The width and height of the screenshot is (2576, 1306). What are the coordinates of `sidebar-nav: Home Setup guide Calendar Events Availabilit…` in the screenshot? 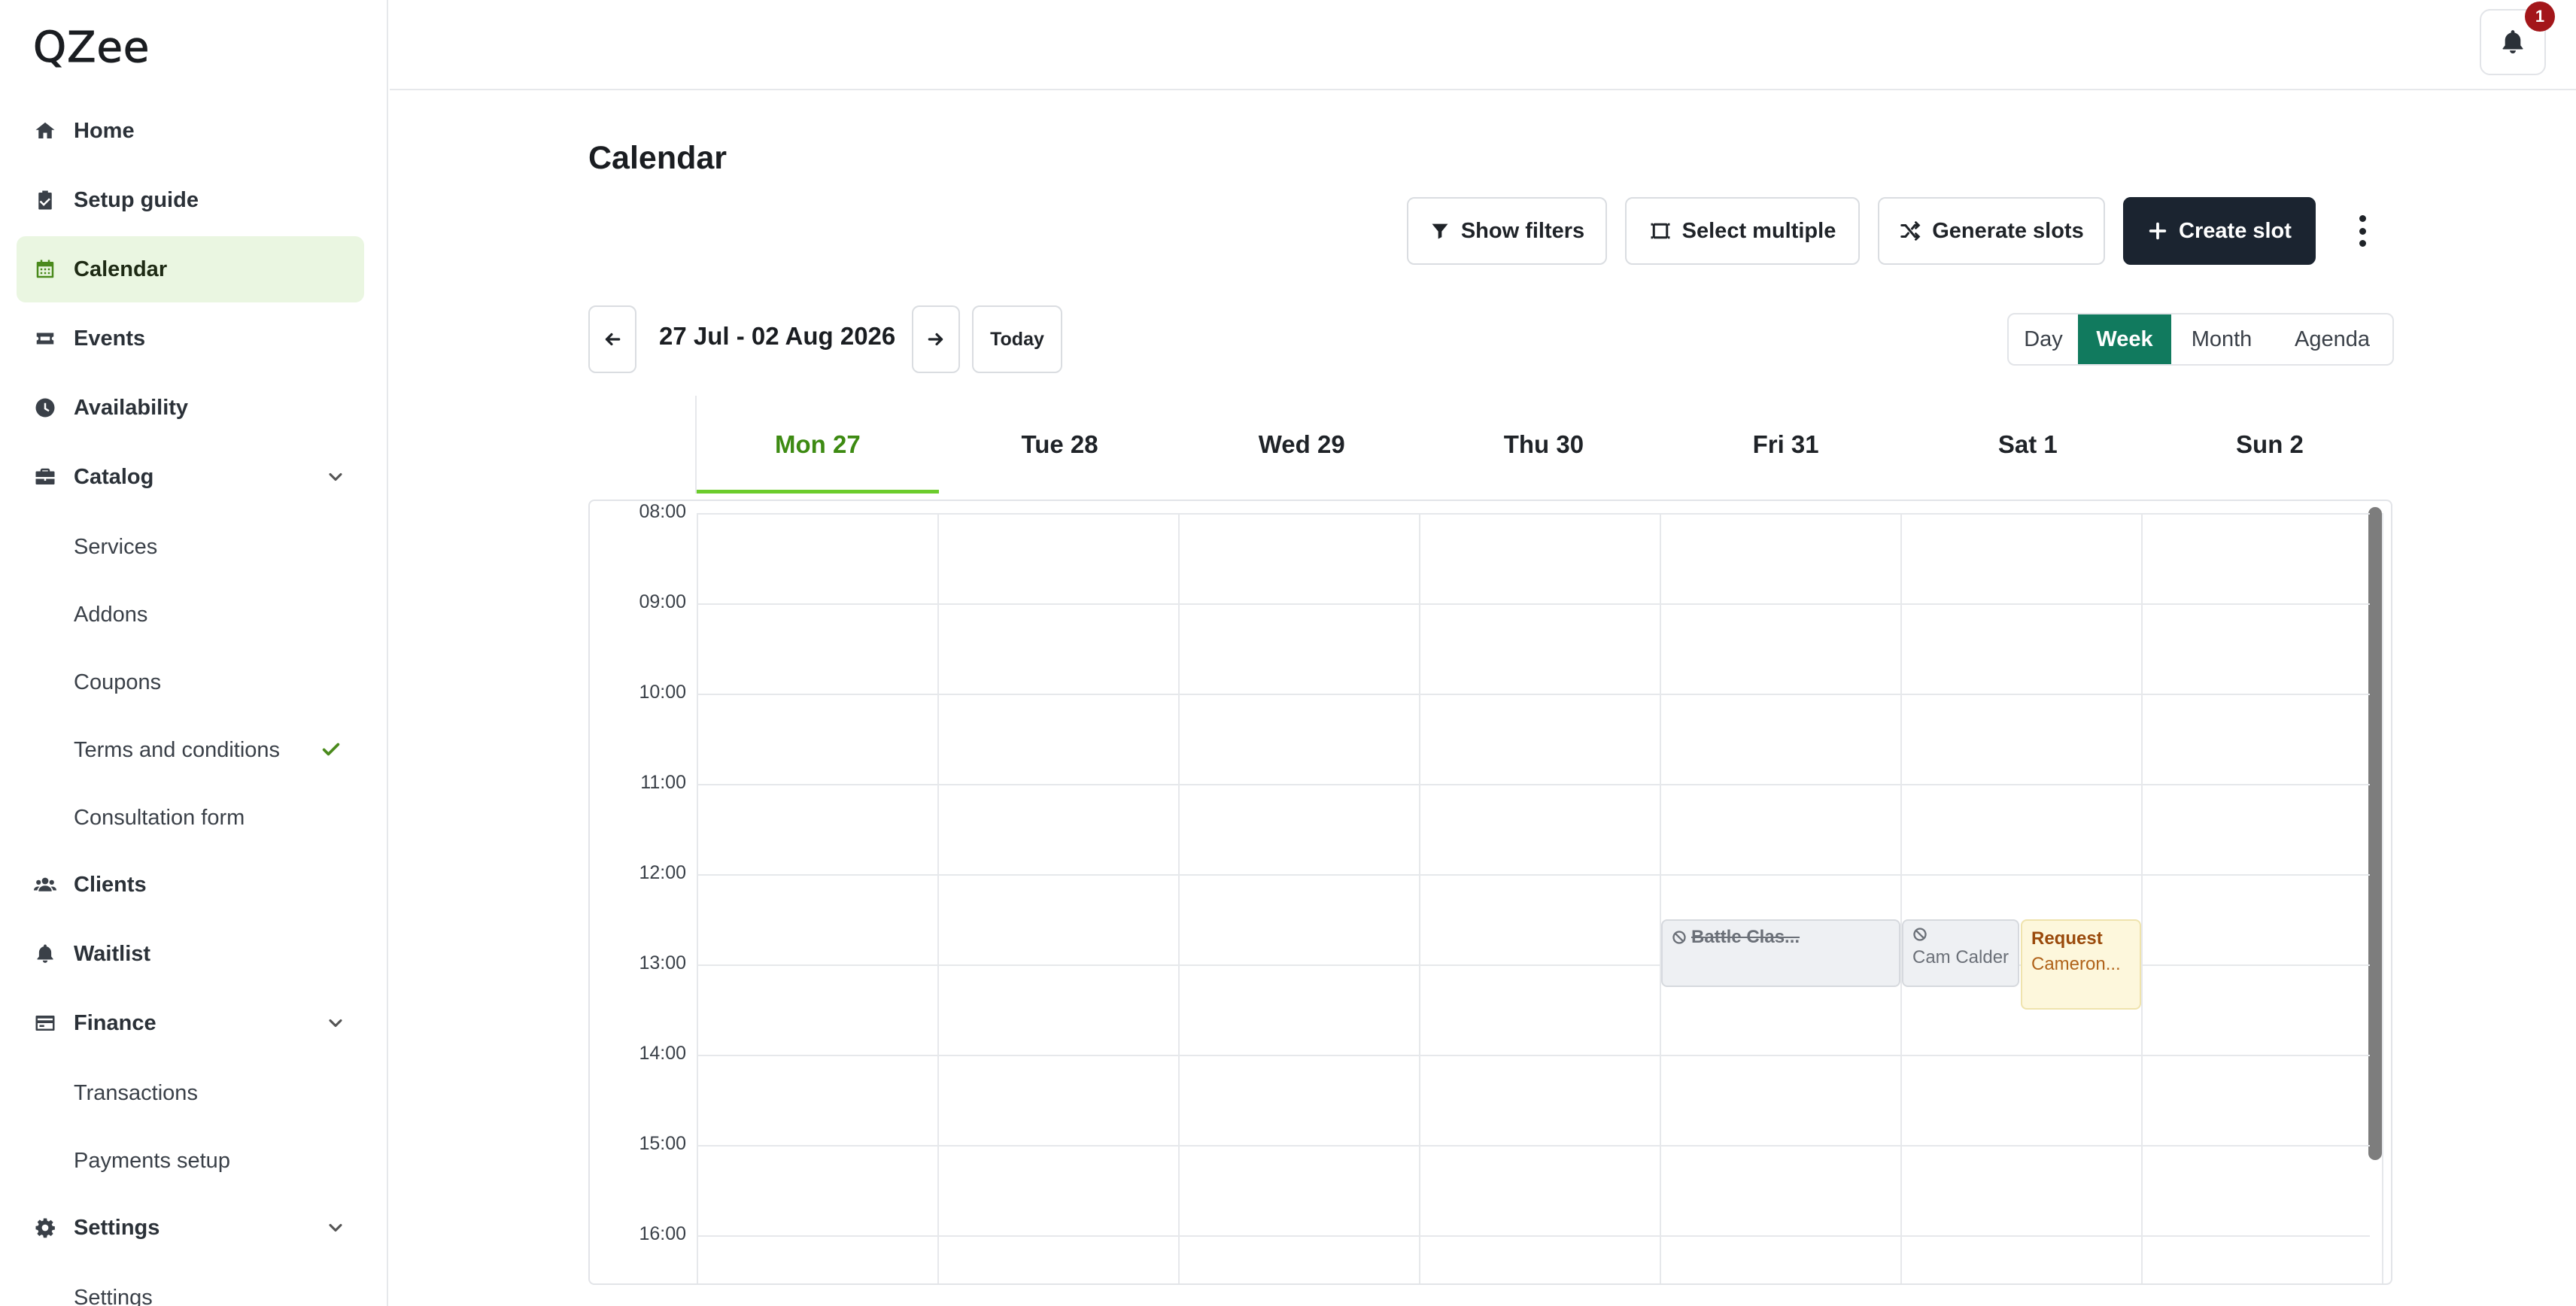 It's located at (190, 702).